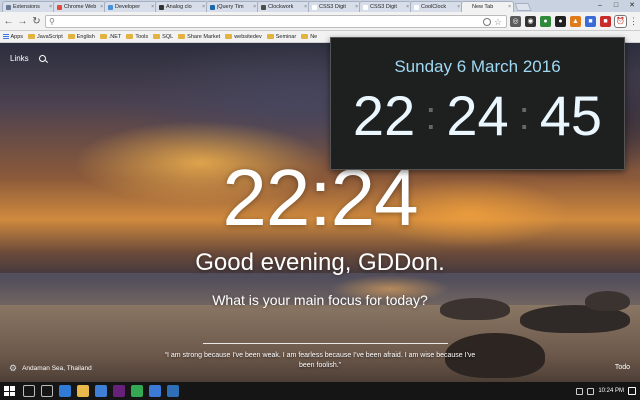 The image size is (640, 400). What do you see at coordinates (137, 37) in the screenshot?
I see `bookmark-folder: Tools` at bounding box center [137, 37].